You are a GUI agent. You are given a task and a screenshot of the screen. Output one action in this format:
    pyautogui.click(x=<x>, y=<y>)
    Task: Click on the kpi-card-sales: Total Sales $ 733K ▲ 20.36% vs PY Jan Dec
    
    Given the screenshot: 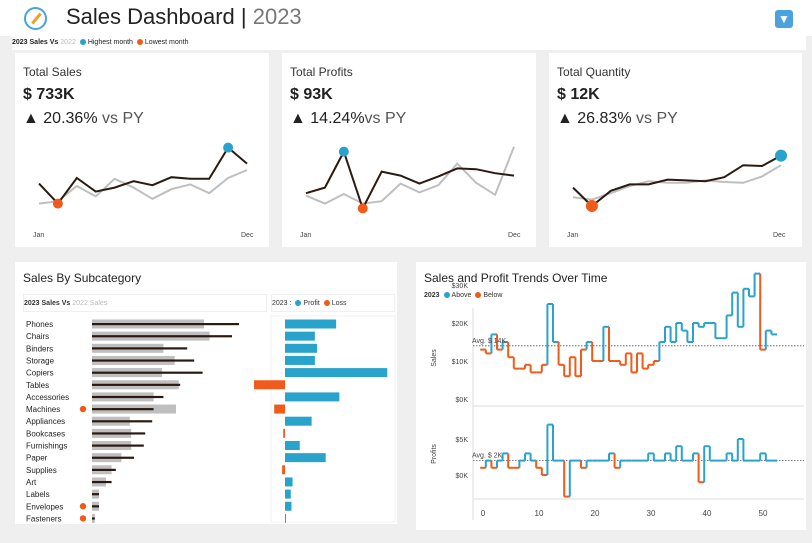 What is the action you would take?
    pyautogui.click(x=142, y=150)
    